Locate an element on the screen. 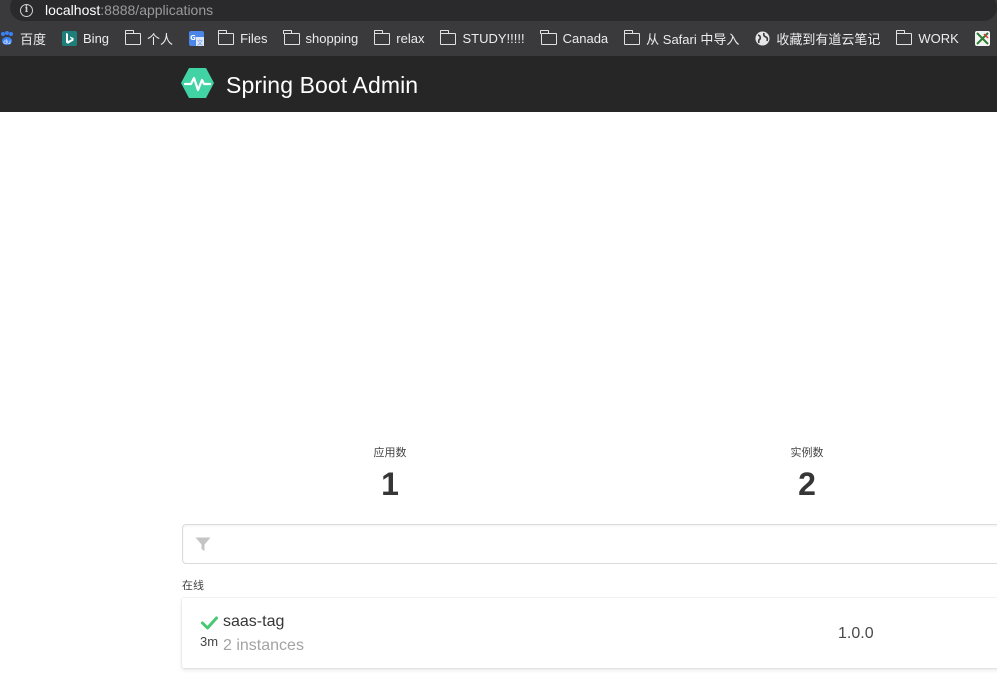  brand: Spring Boot Admin is located at coordinates (299, 85).